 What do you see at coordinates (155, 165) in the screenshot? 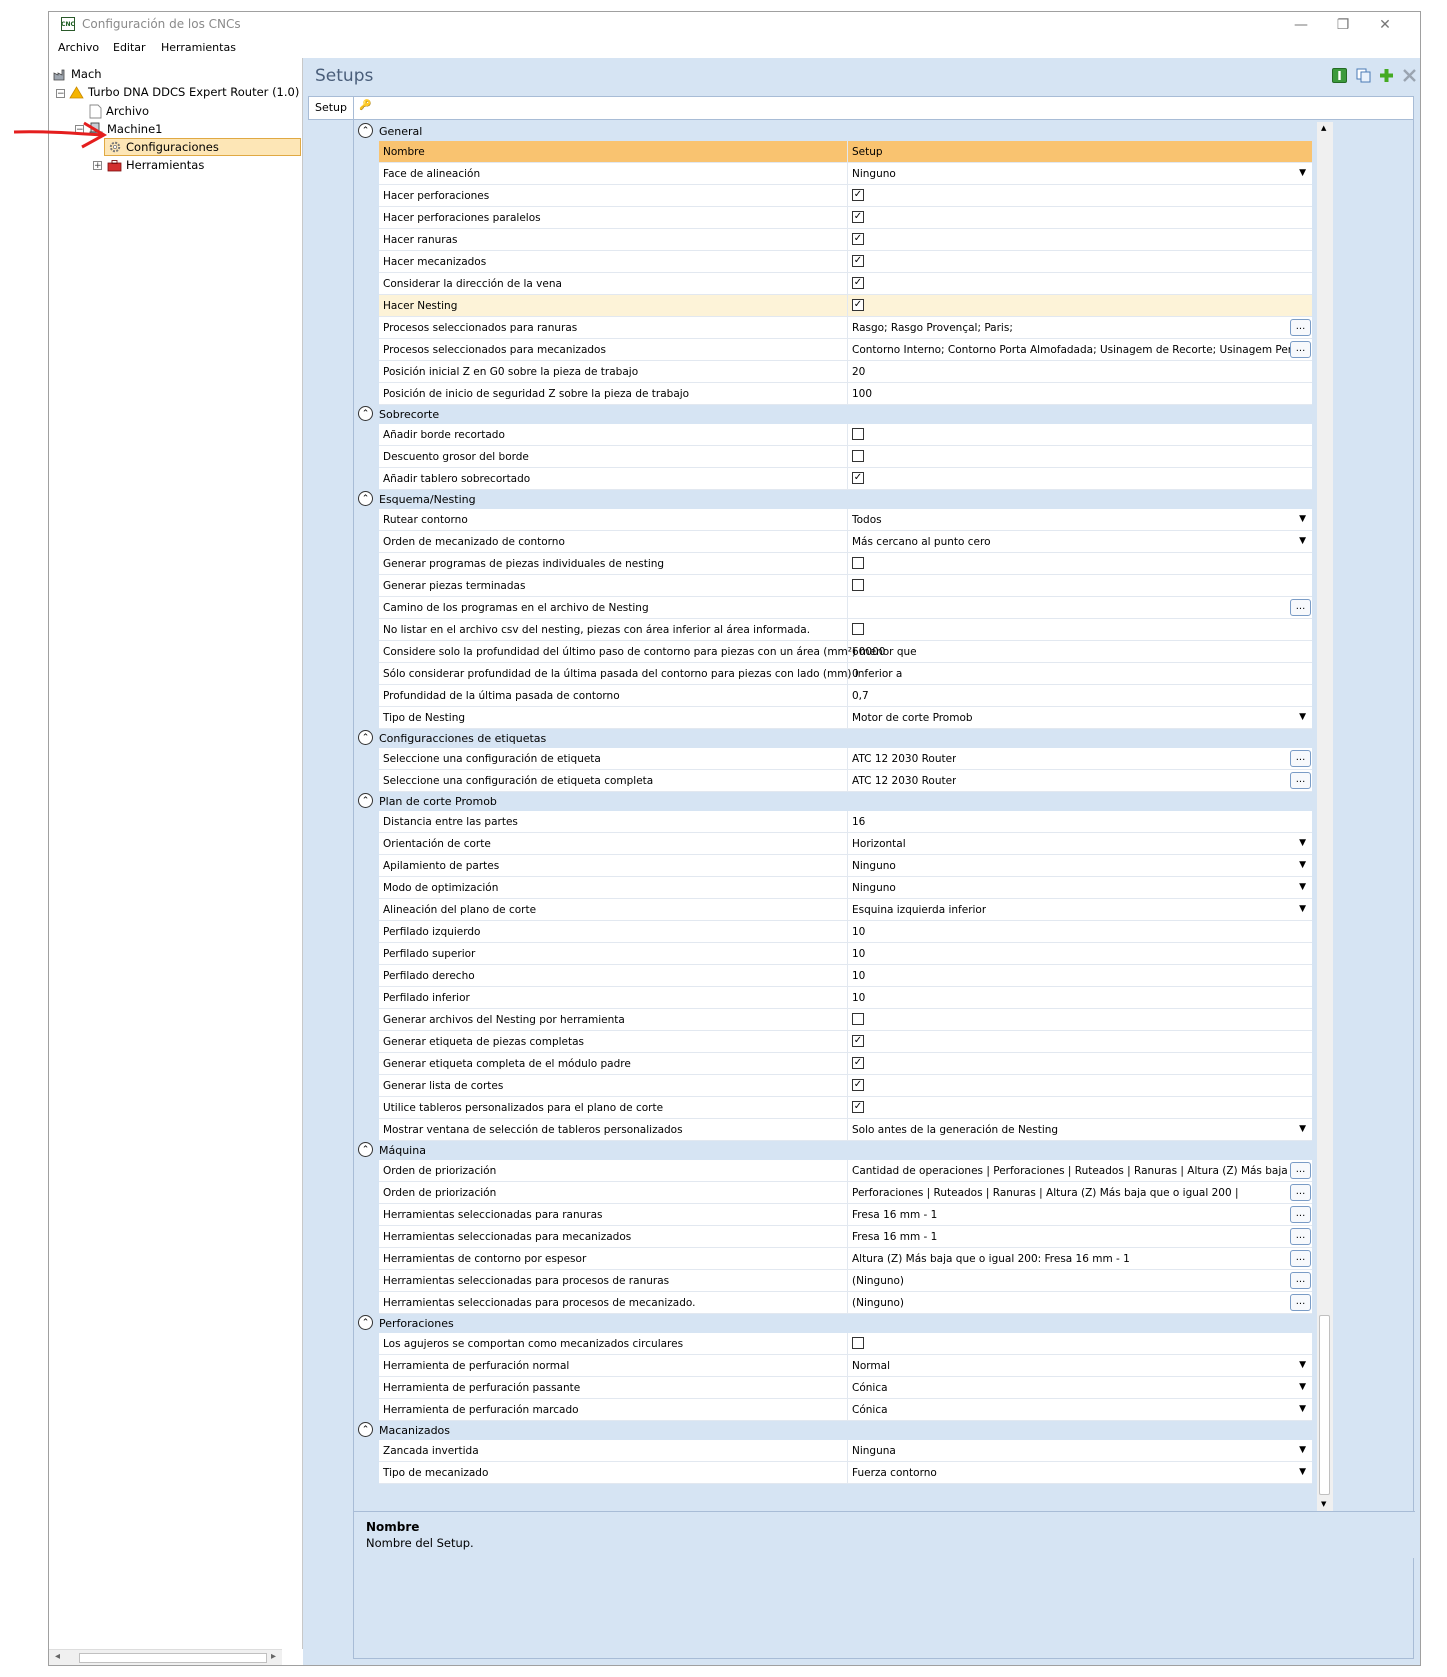
I see `tree-node-herramientas: Herramientas` at bounding box center [155, 165].